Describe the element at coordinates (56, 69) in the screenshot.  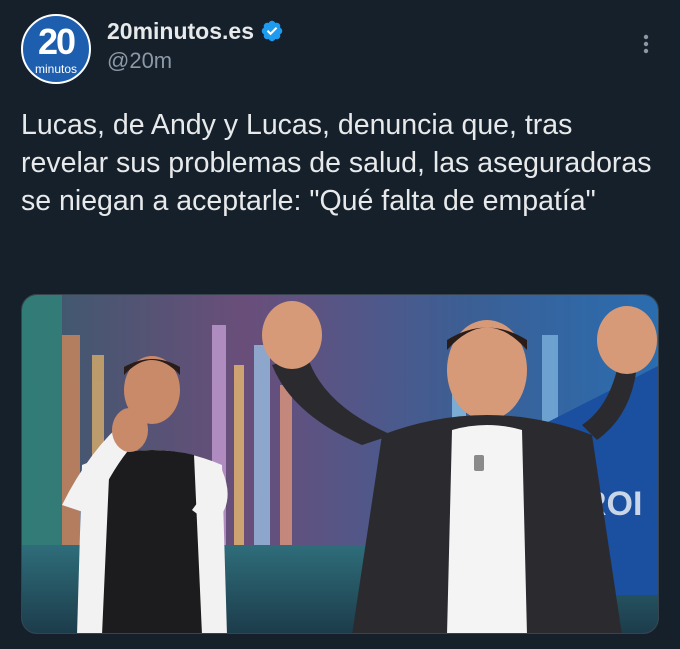
I see `avatar-logo-word: minutos` at that location.